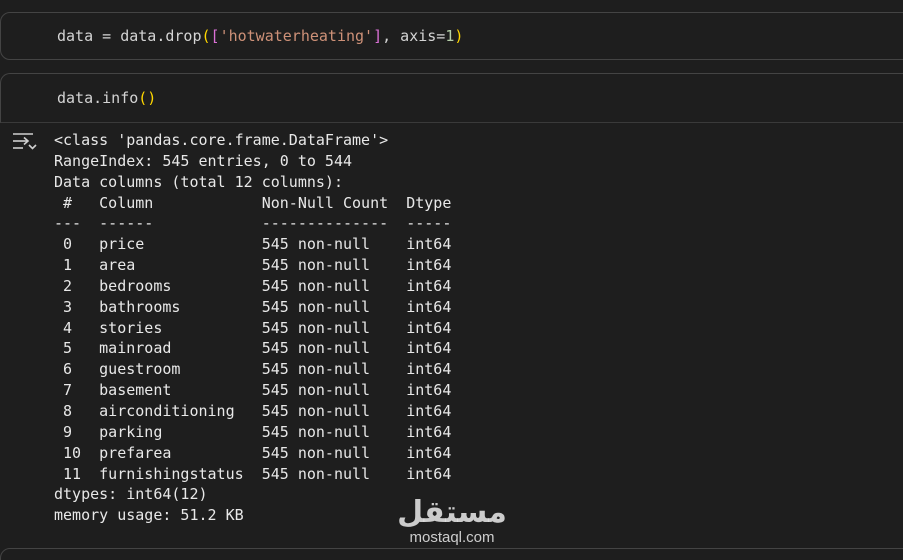 Image resolution: width=903 pixels, height=560 pixels. I want to click on output-line: 8 airconditioning 545 non-null int64, so click(253, 410).